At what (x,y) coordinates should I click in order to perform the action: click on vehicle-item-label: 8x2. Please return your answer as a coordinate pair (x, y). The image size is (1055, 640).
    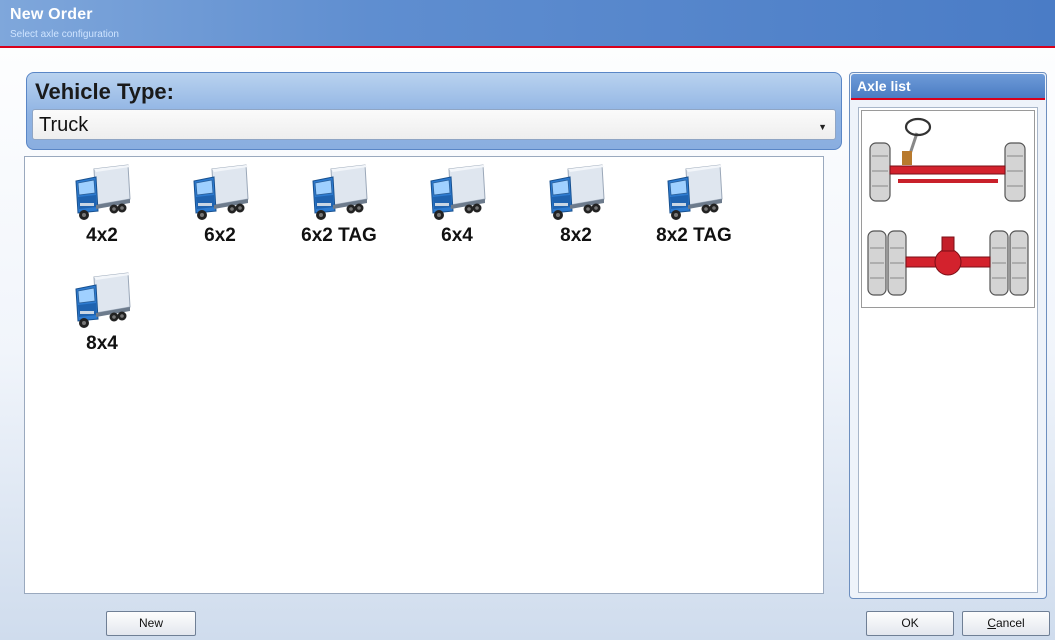
    Looking at the image, I should click on (576, 235).